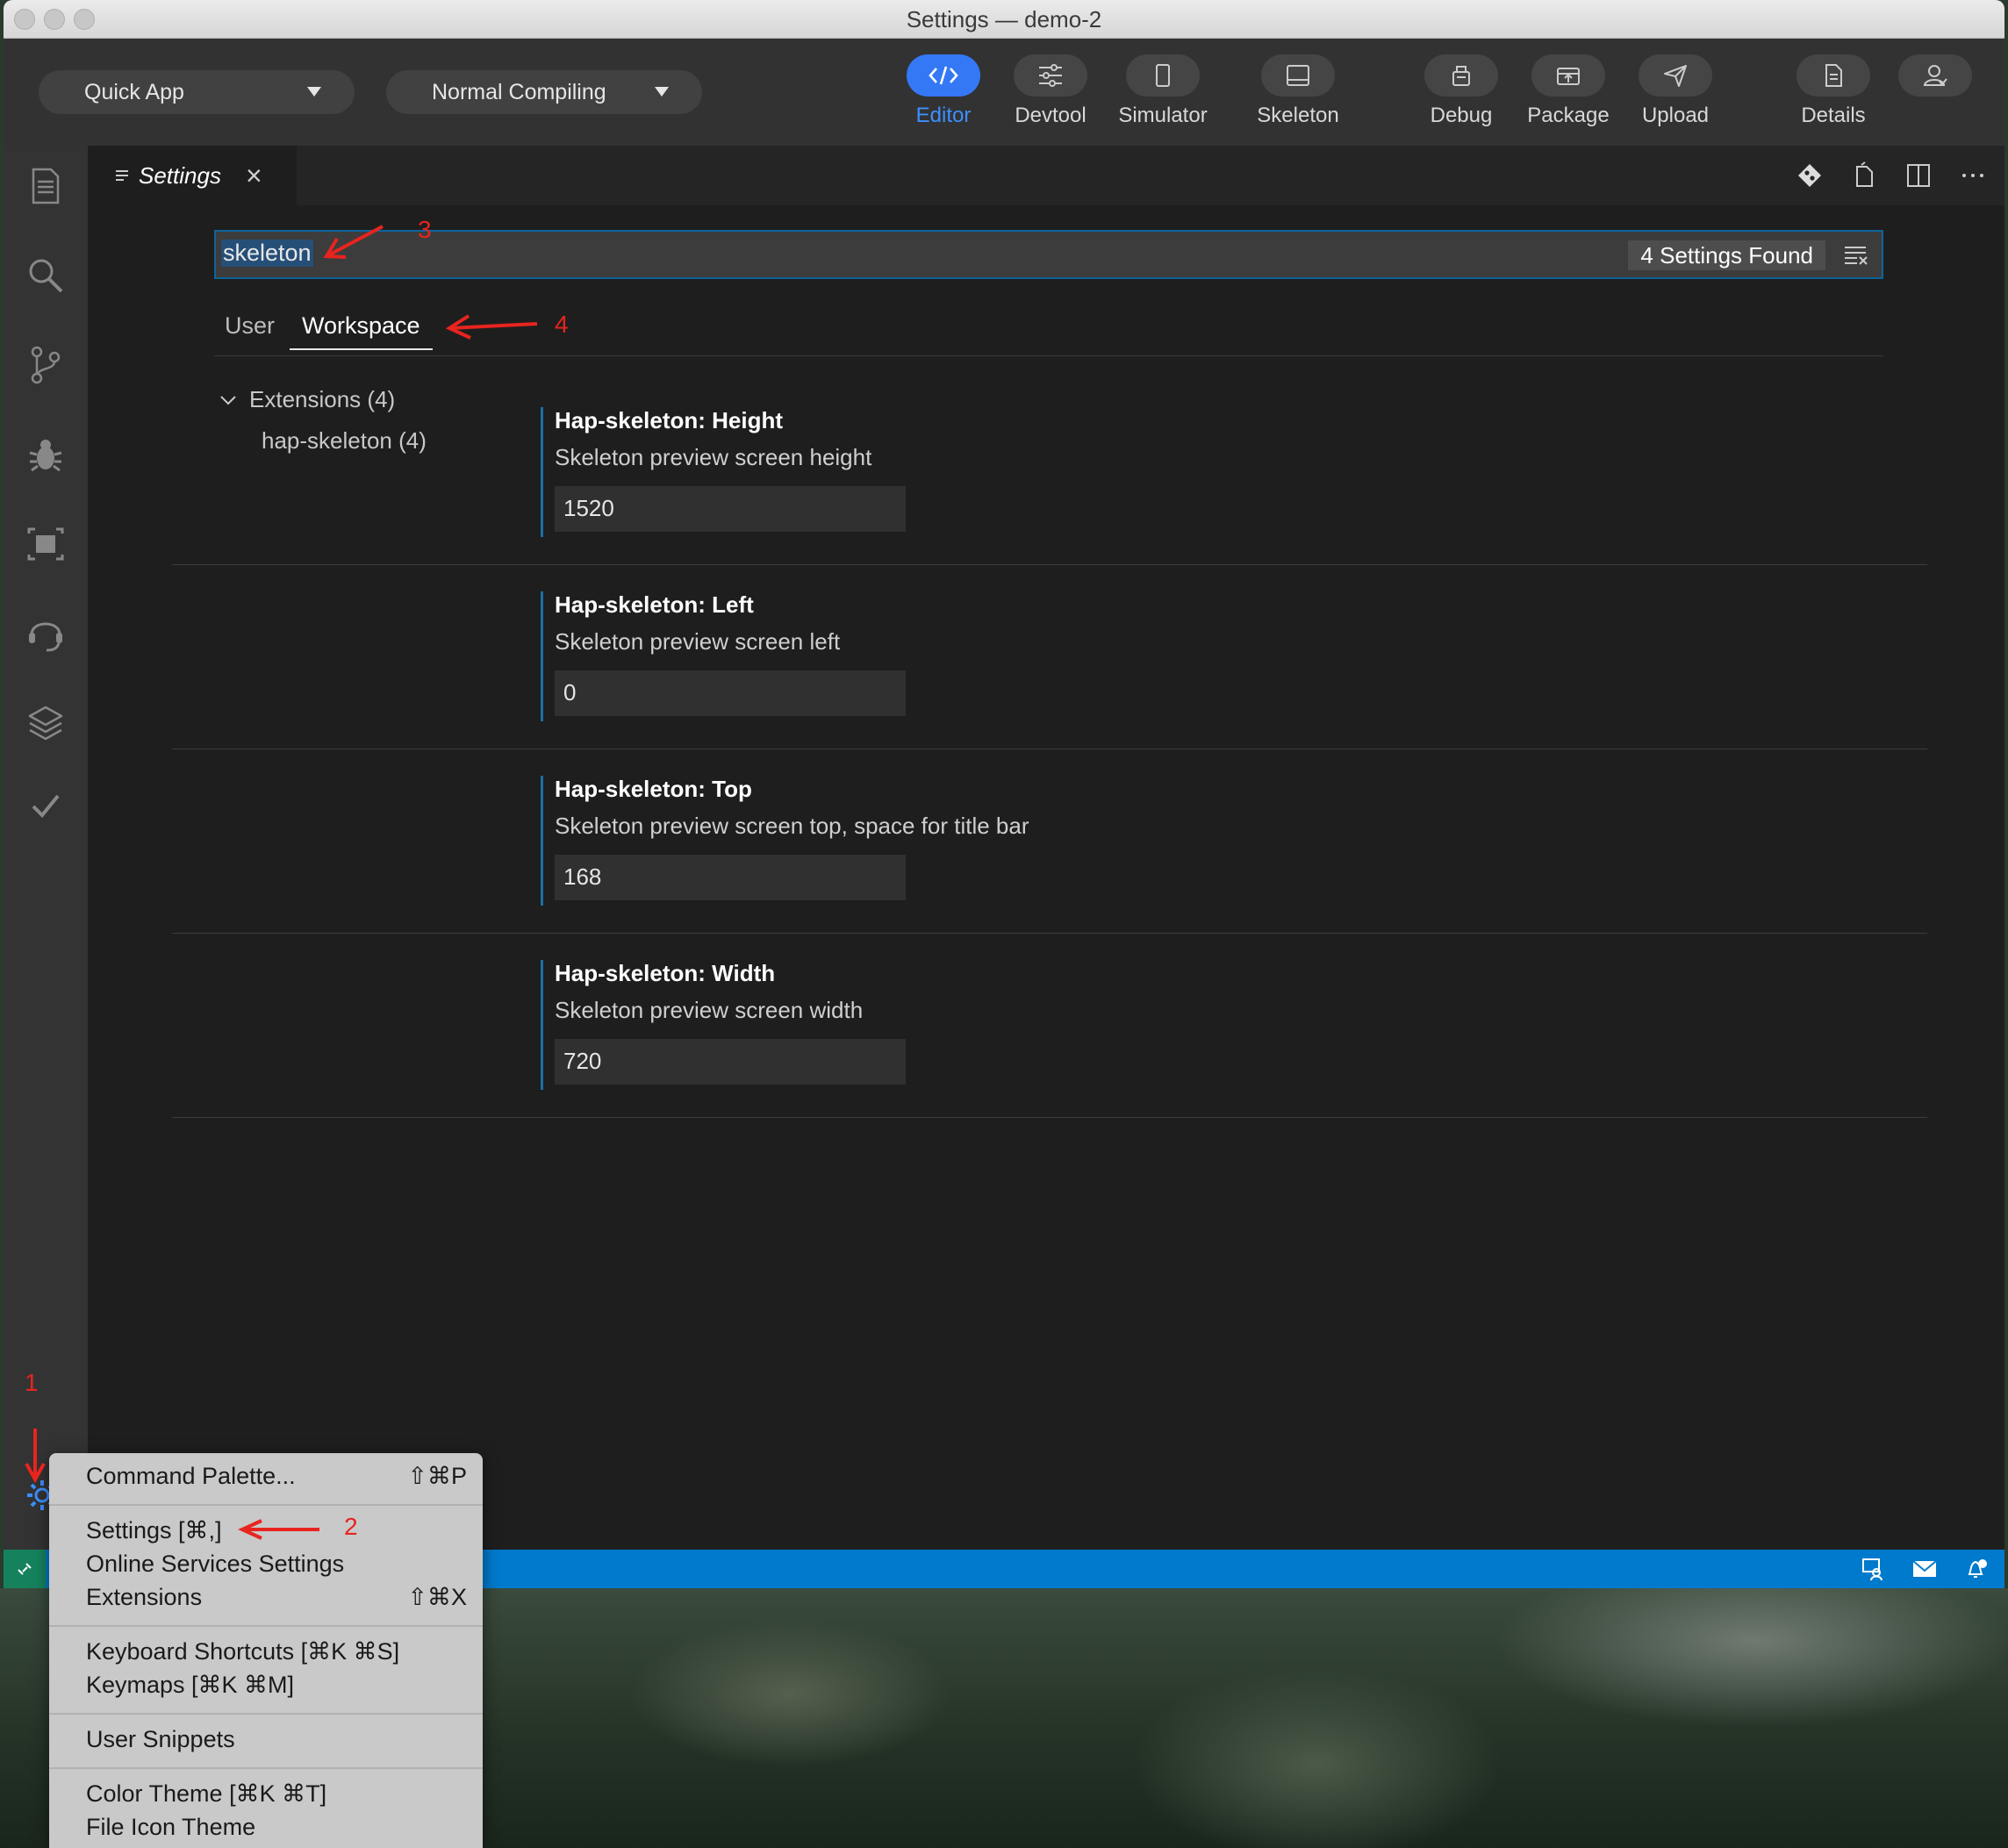 The width and height of the screenshot is (2008, 1848). Describe the element at coordinates (562, 324) in the screenshot. I see `annotation-number-4: 4` at that location.